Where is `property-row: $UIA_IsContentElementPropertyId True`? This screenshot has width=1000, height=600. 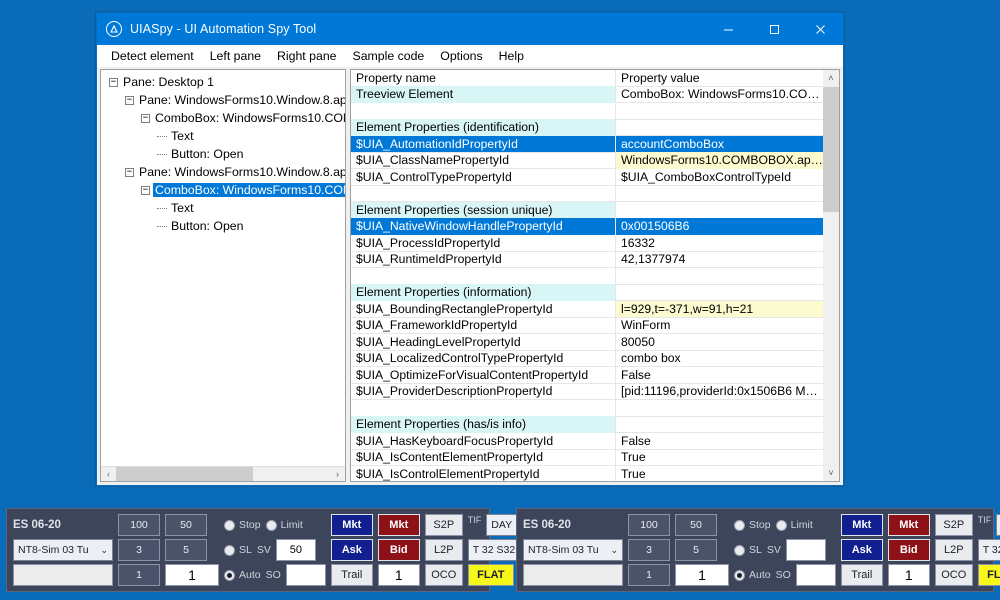
property-row: $UIA_IsContentElementPropertyId True is located at coordinates (587, 457).